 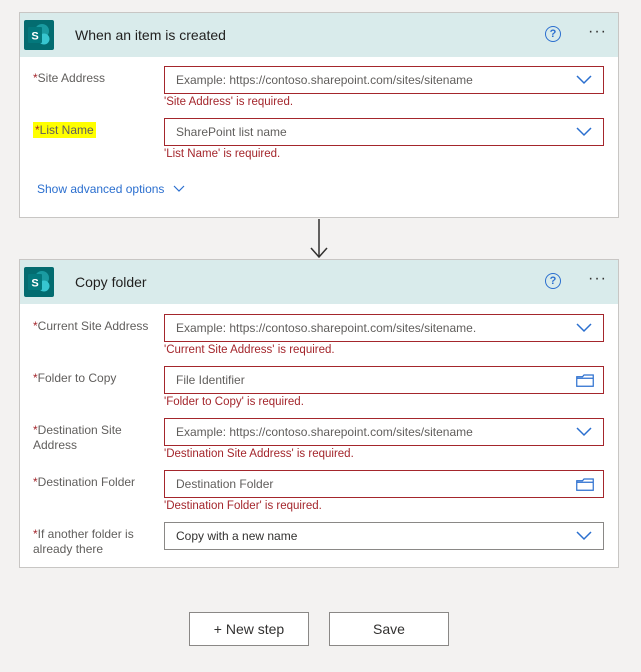 I want to click on destination-folder-error: 'Destination Folder' is required., so click(x=243, y=506).